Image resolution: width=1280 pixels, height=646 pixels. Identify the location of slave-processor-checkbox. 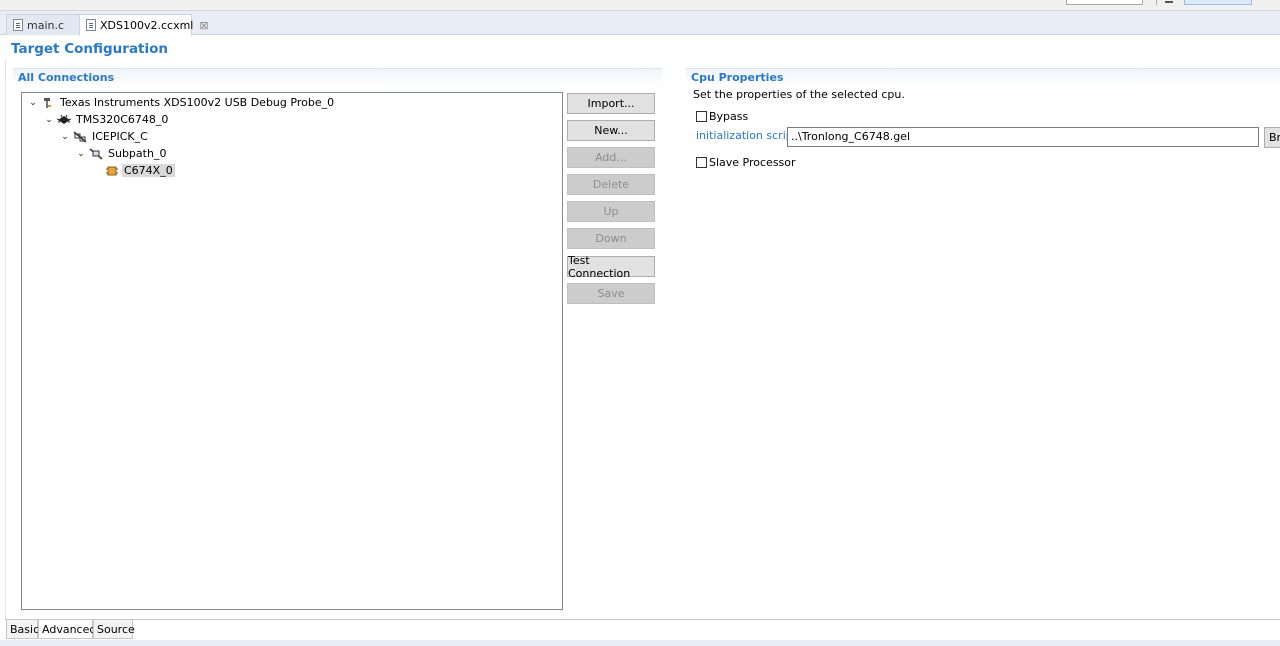
(701, 162).